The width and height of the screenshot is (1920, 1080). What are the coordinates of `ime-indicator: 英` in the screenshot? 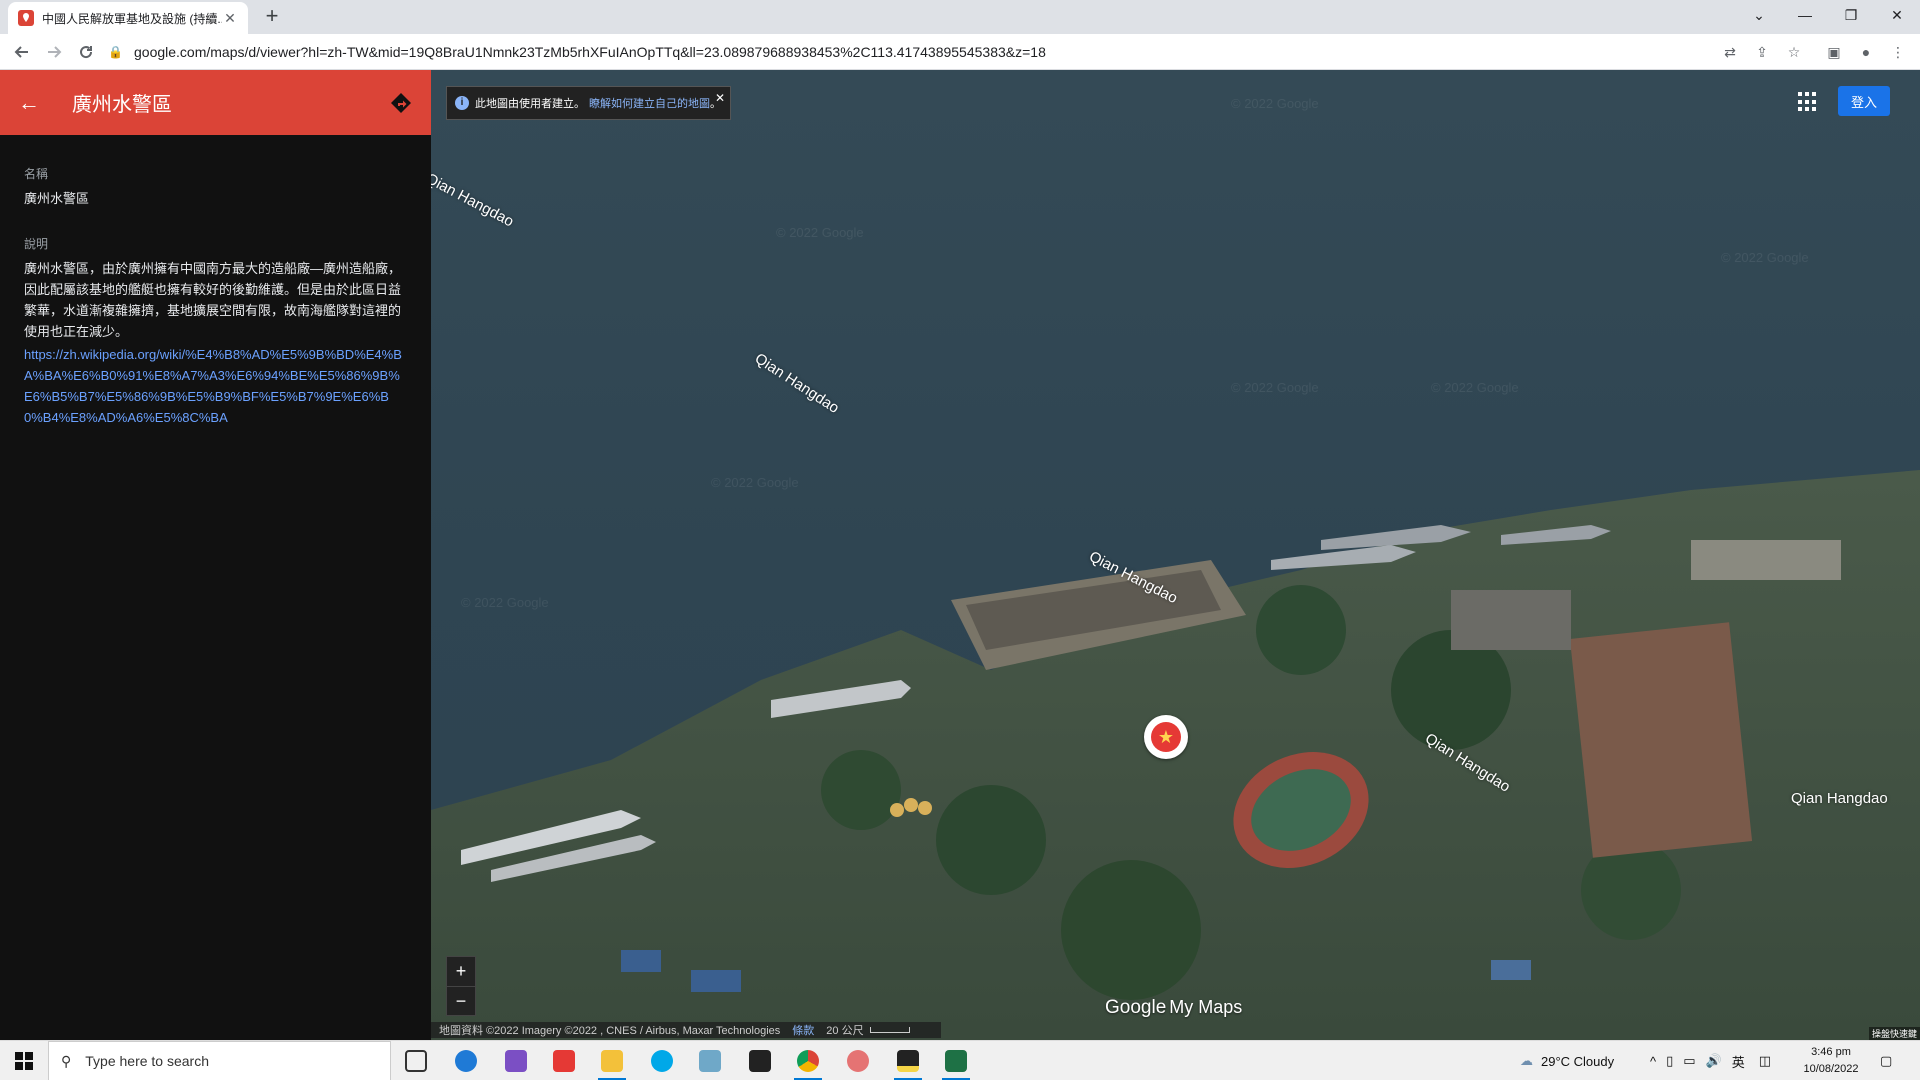 It's located at (1738, 1061).